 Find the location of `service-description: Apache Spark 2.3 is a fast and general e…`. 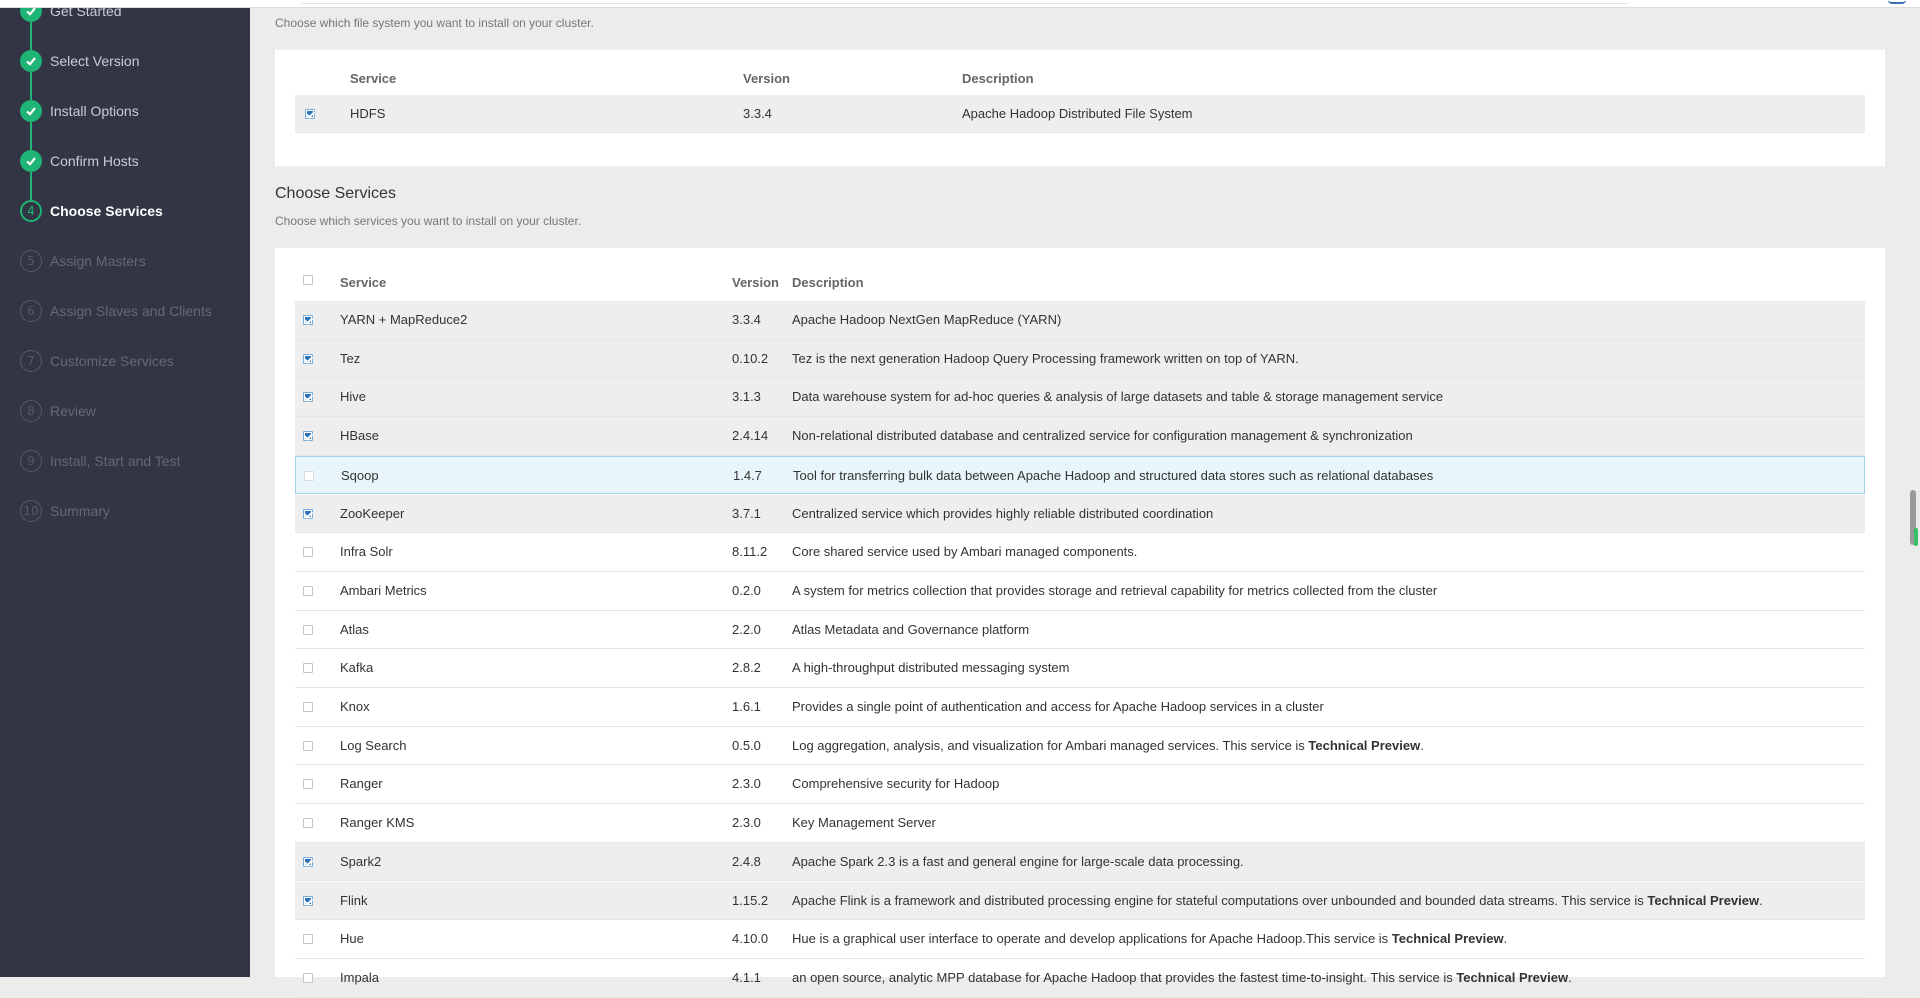

service-description: Apache Spark 2.3 is a fast and general e… is located at coordinates (1018, 862).